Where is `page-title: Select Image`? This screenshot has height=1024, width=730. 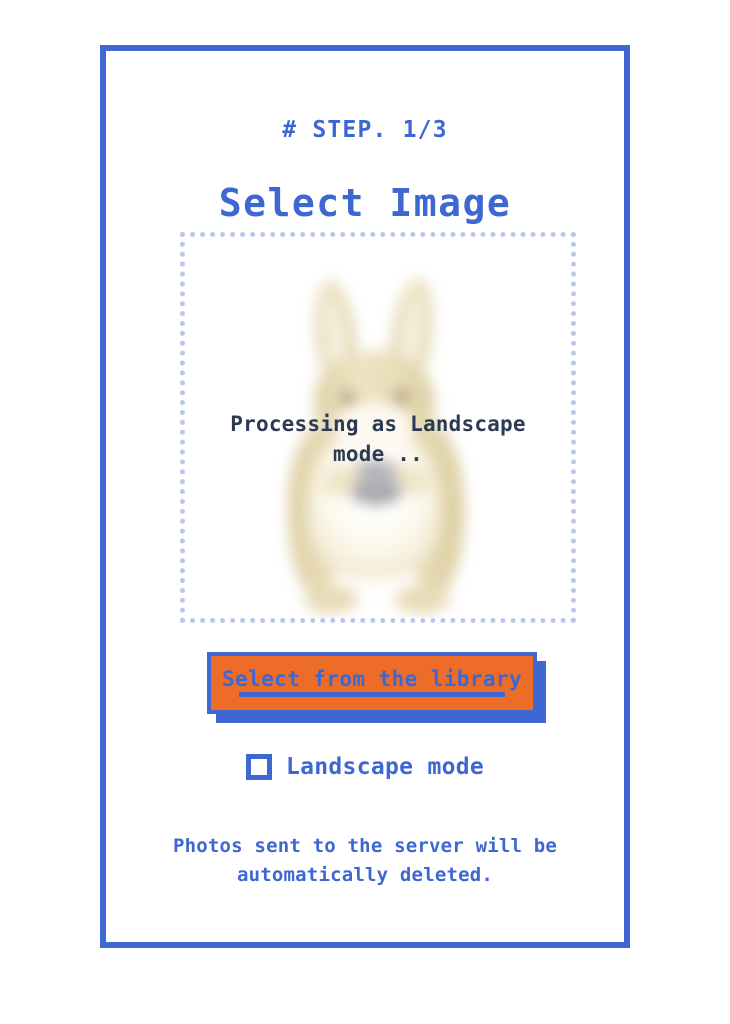 page-title: Select Image is located at coordinates (365, 203).